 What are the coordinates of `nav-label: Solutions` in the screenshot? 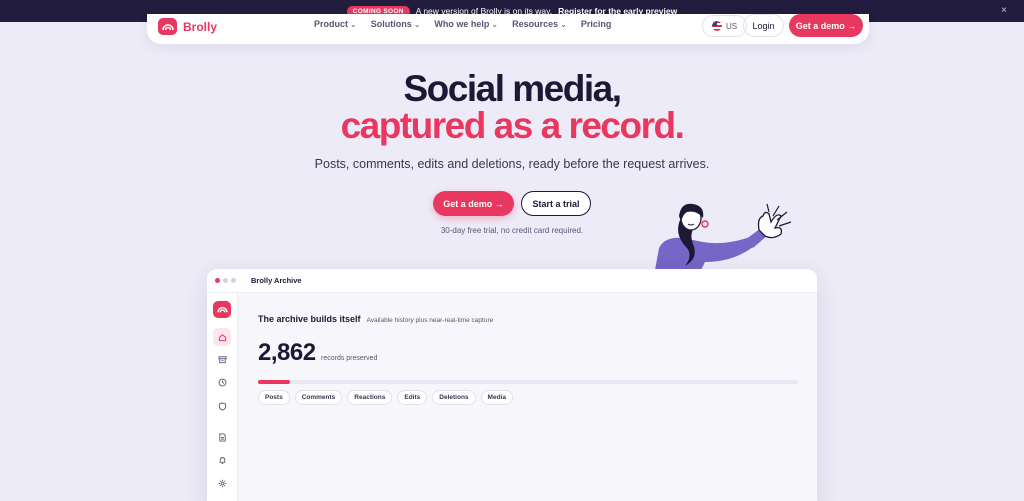 It's located at (391, 24).